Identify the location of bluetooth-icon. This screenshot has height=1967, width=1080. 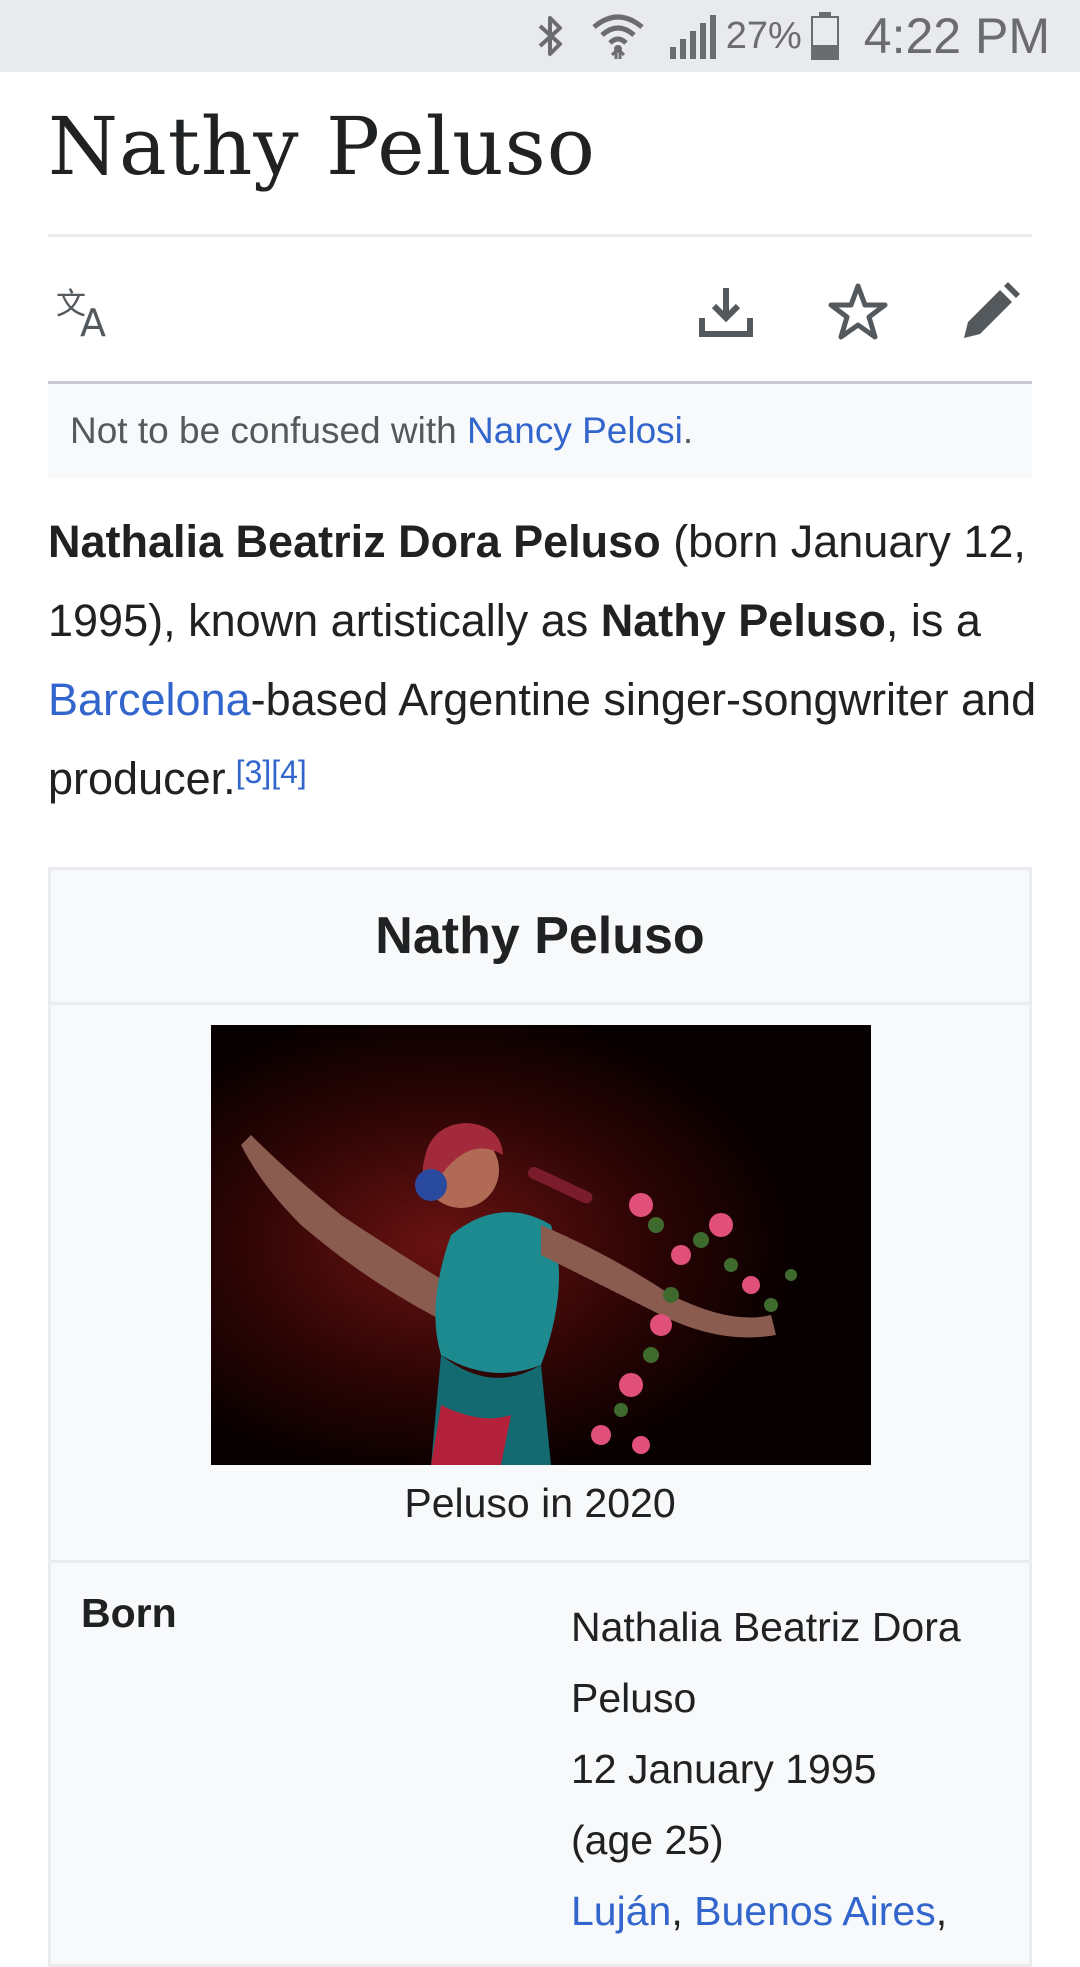
(551, 36).